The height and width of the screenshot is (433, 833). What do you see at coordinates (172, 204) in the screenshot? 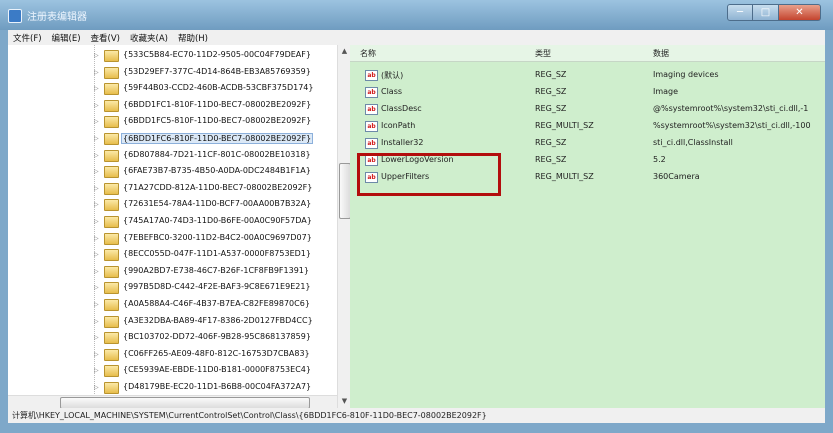
I see `tree-key-row: ▷ {72631E54-78A4-11D0-BCF7-00AA00B7B32A}` at bounding box center [172, 204].